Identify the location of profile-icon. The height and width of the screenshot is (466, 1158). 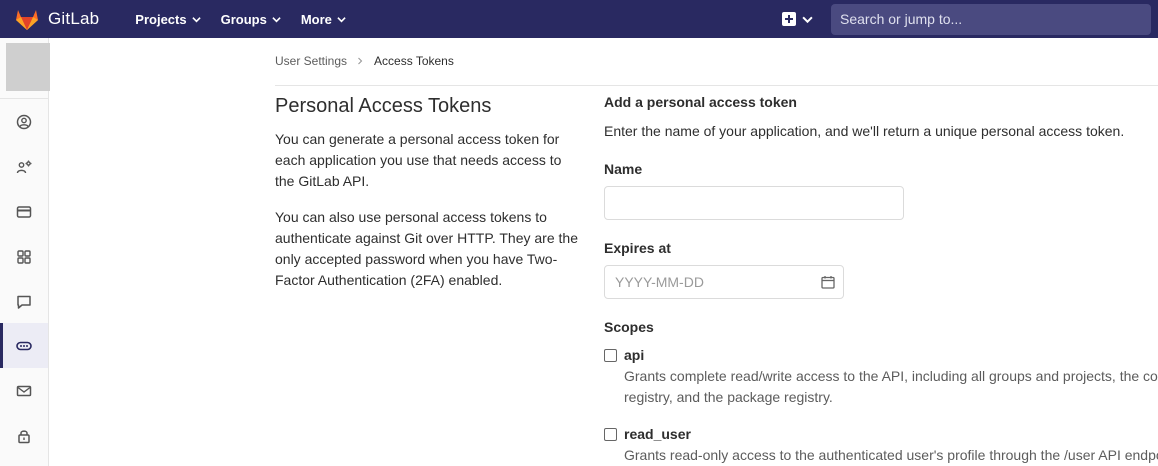
(24, 121).